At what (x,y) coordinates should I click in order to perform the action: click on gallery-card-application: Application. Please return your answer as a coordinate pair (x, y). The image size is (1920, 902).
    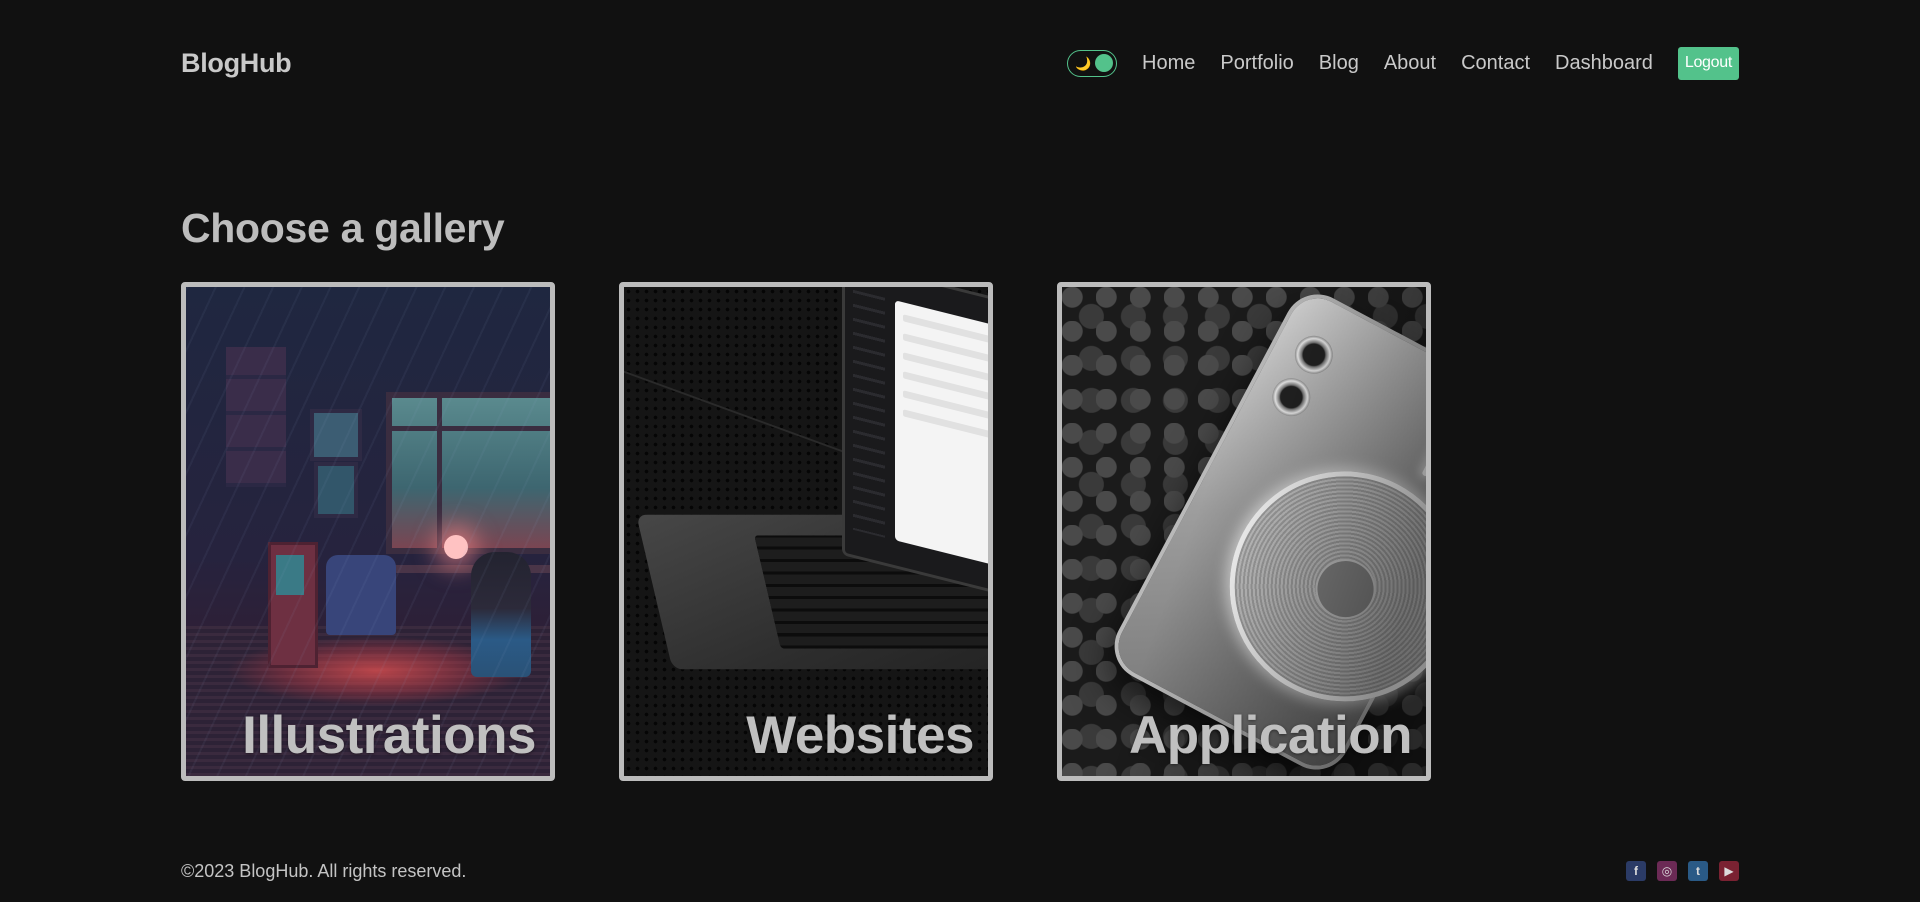
    Looking at the image, I should click on (1244, 531).